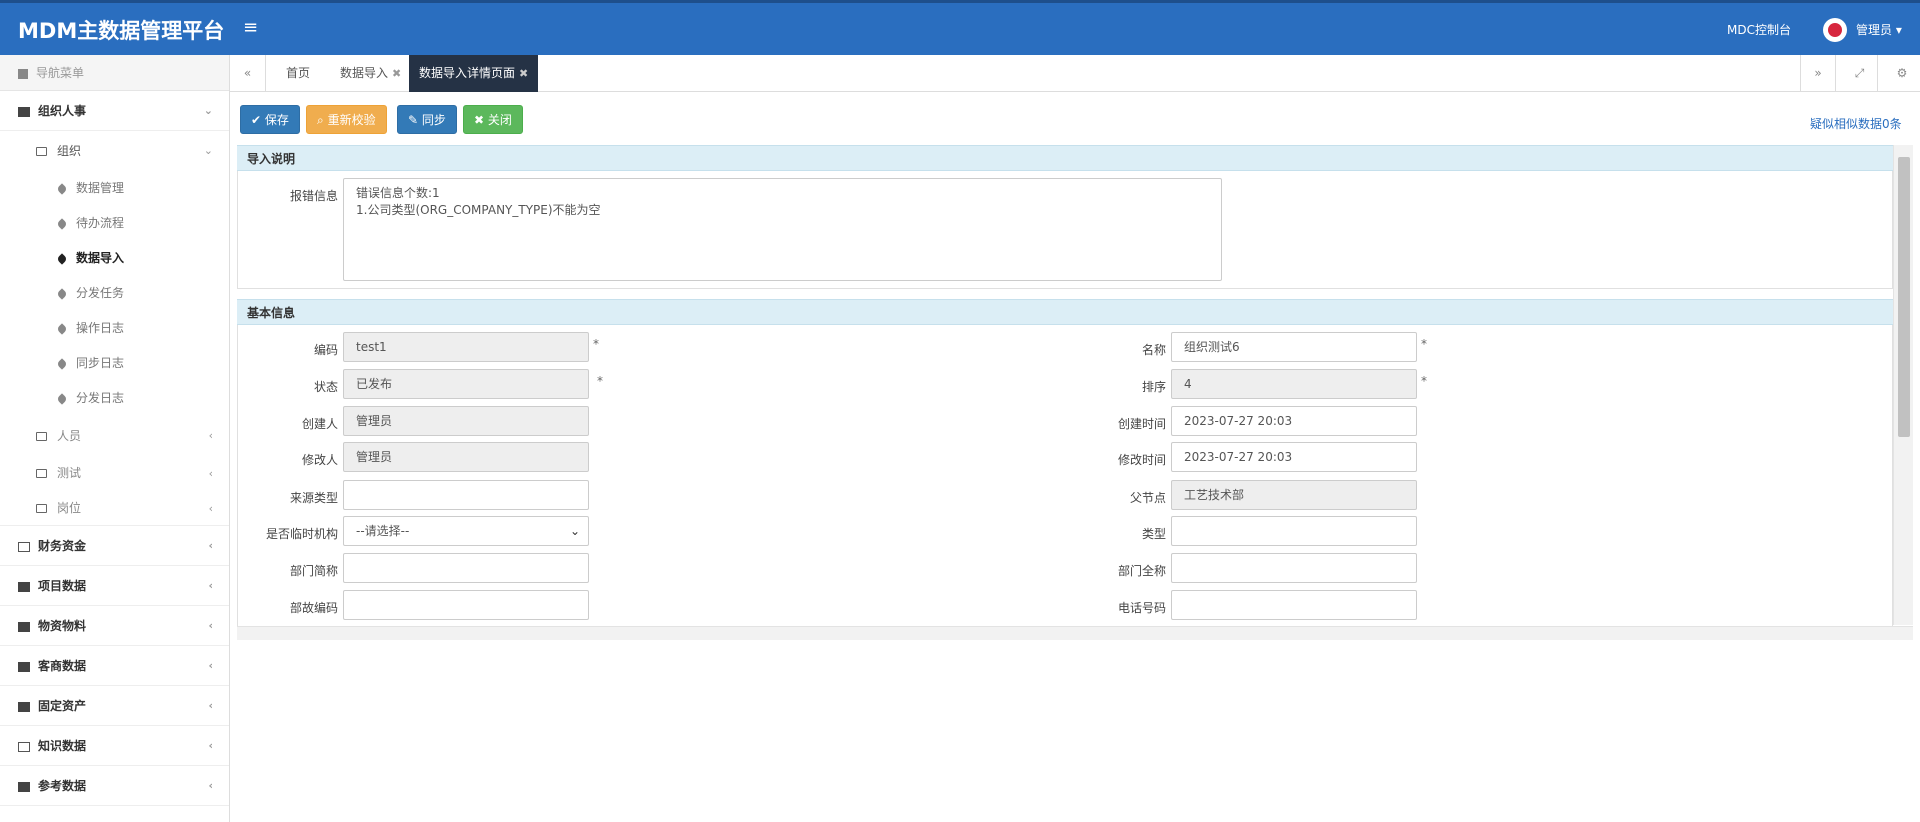  Describe the element at coordinates (474, 73) in the screenshot. I see `tab-data-import-detail: 数据导入详情页面 ✖` at that location.